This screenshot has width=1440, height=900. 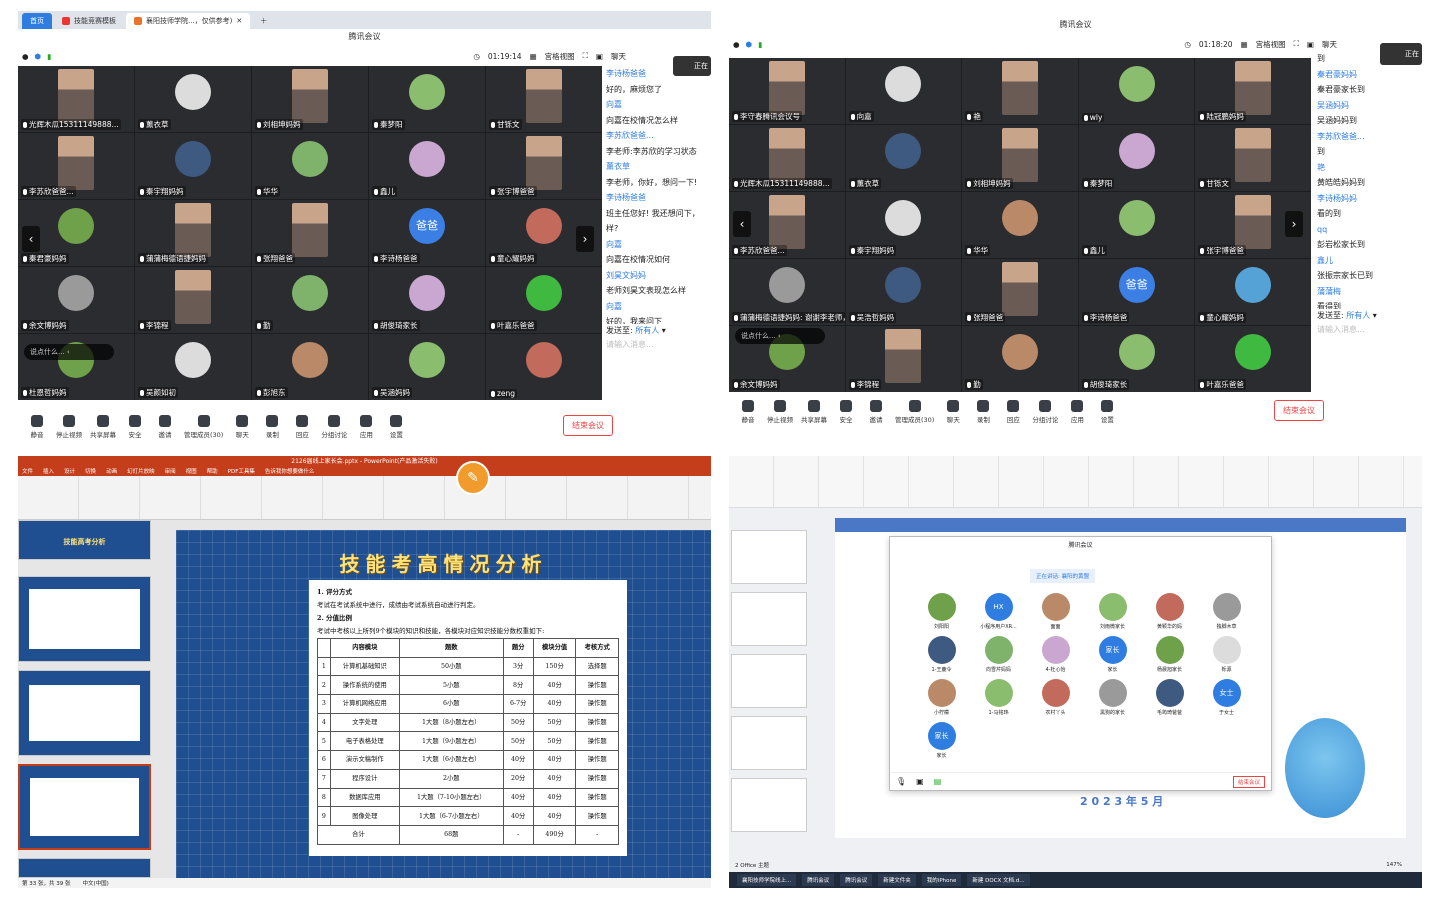 I want to click on participant-tile: 刘雨微家长, so click(x=1112, y=613).